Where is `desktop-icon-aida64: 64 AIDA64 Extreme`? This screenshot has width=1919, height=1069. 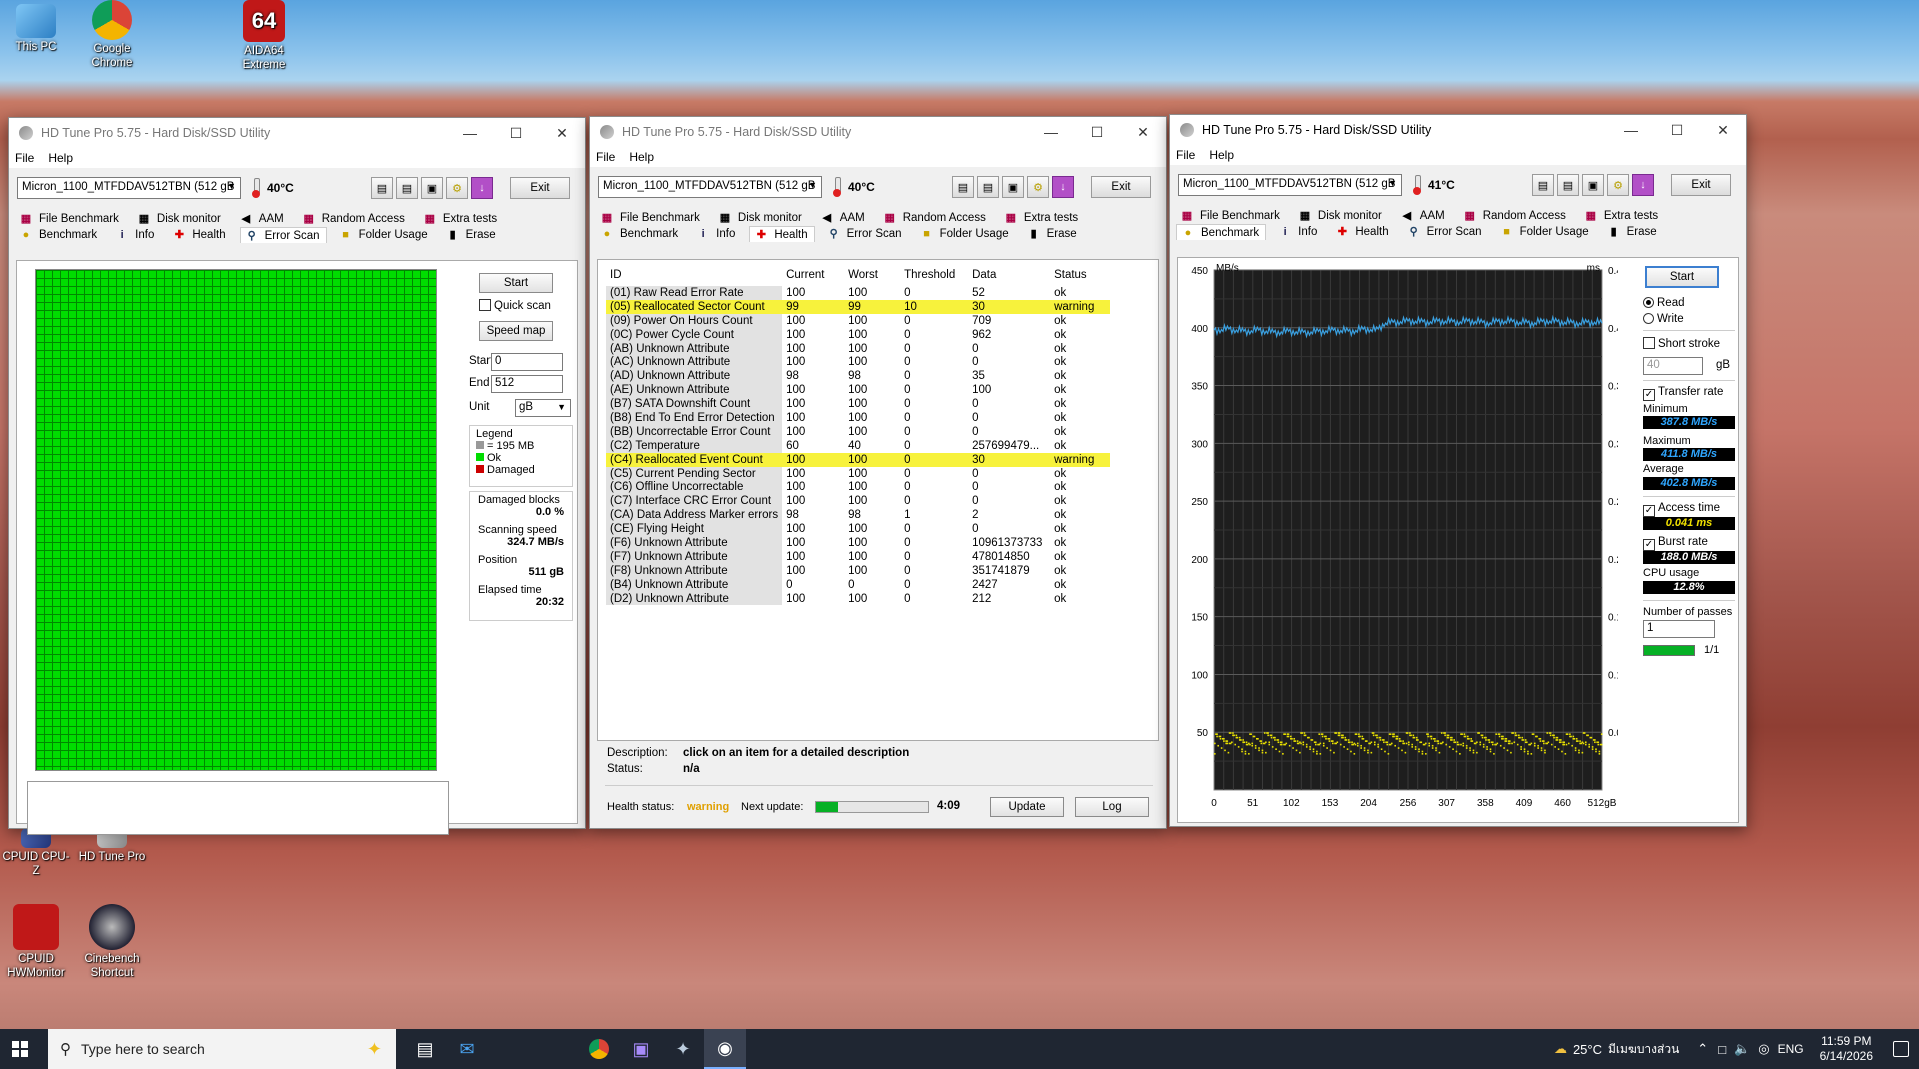 desktop-icon-aida64: 64 AIDA64 Extreme is located at coordinates (264, 36).